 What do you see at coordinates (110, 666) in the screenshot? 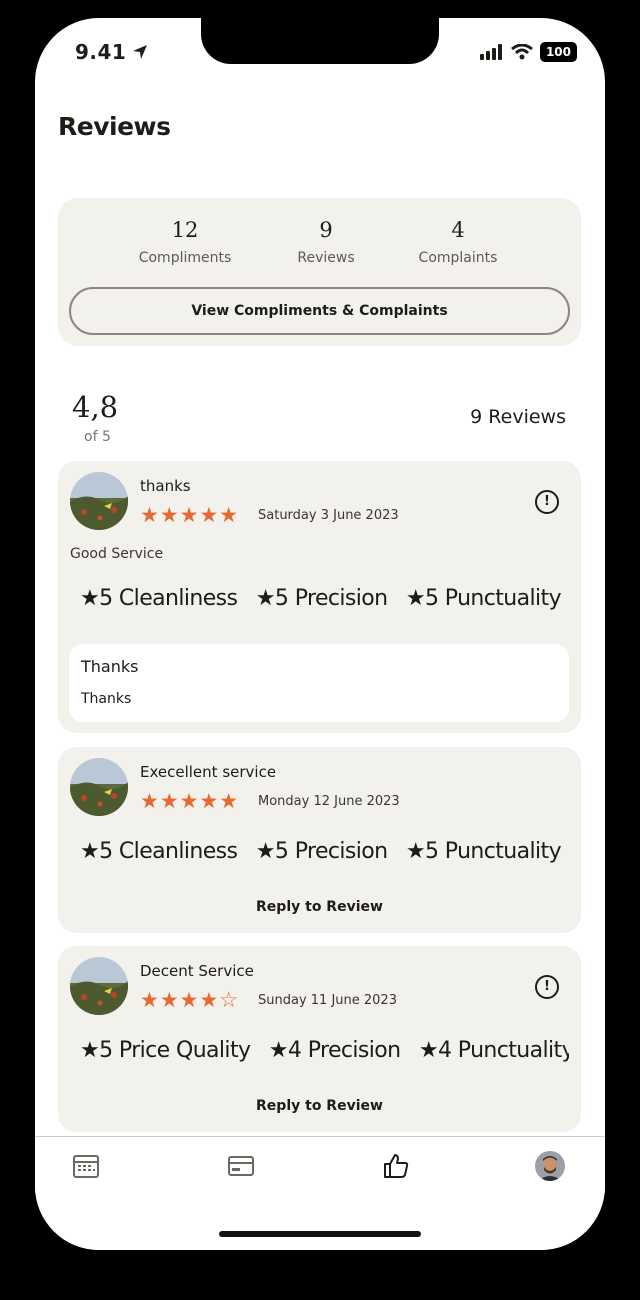
I see `reply-title: Thanks` at bounding box center [110, 666].